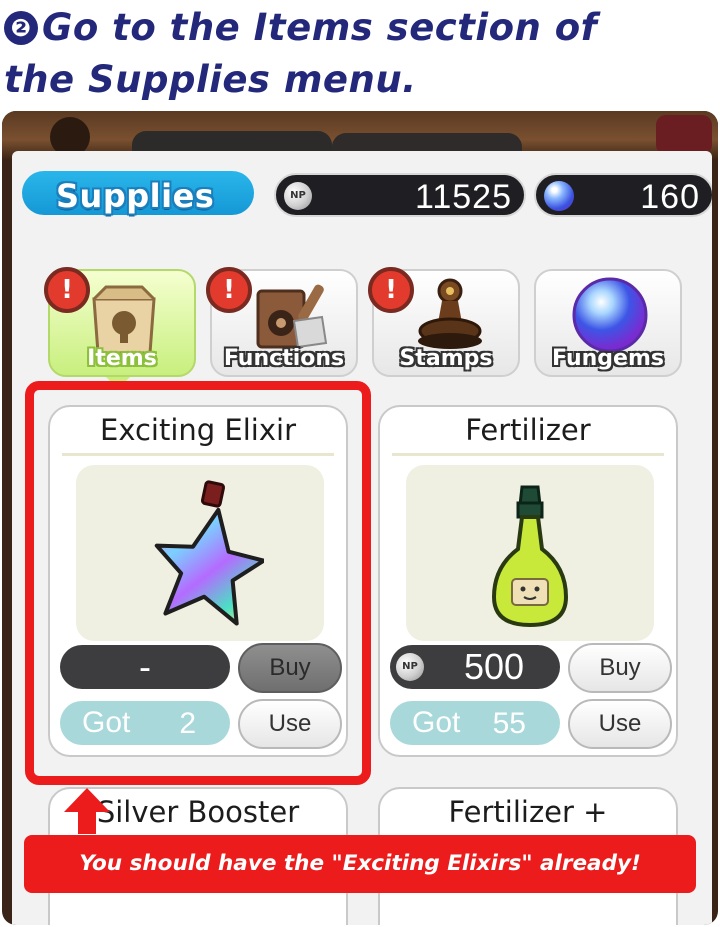  I want to click on tab-label: Fungems, so click(608, 358).